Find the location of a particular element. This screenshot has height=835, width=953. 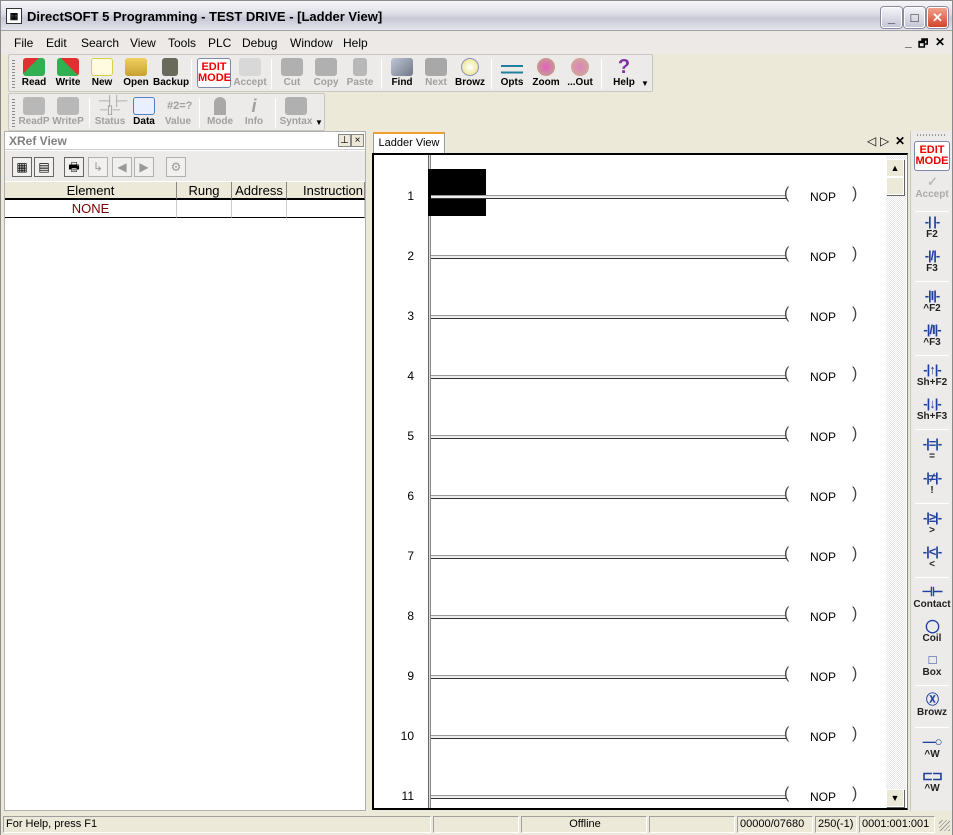

palette-immediate-contact-no-button: -|I|- ^F2 is located at coordinates (932, 305).